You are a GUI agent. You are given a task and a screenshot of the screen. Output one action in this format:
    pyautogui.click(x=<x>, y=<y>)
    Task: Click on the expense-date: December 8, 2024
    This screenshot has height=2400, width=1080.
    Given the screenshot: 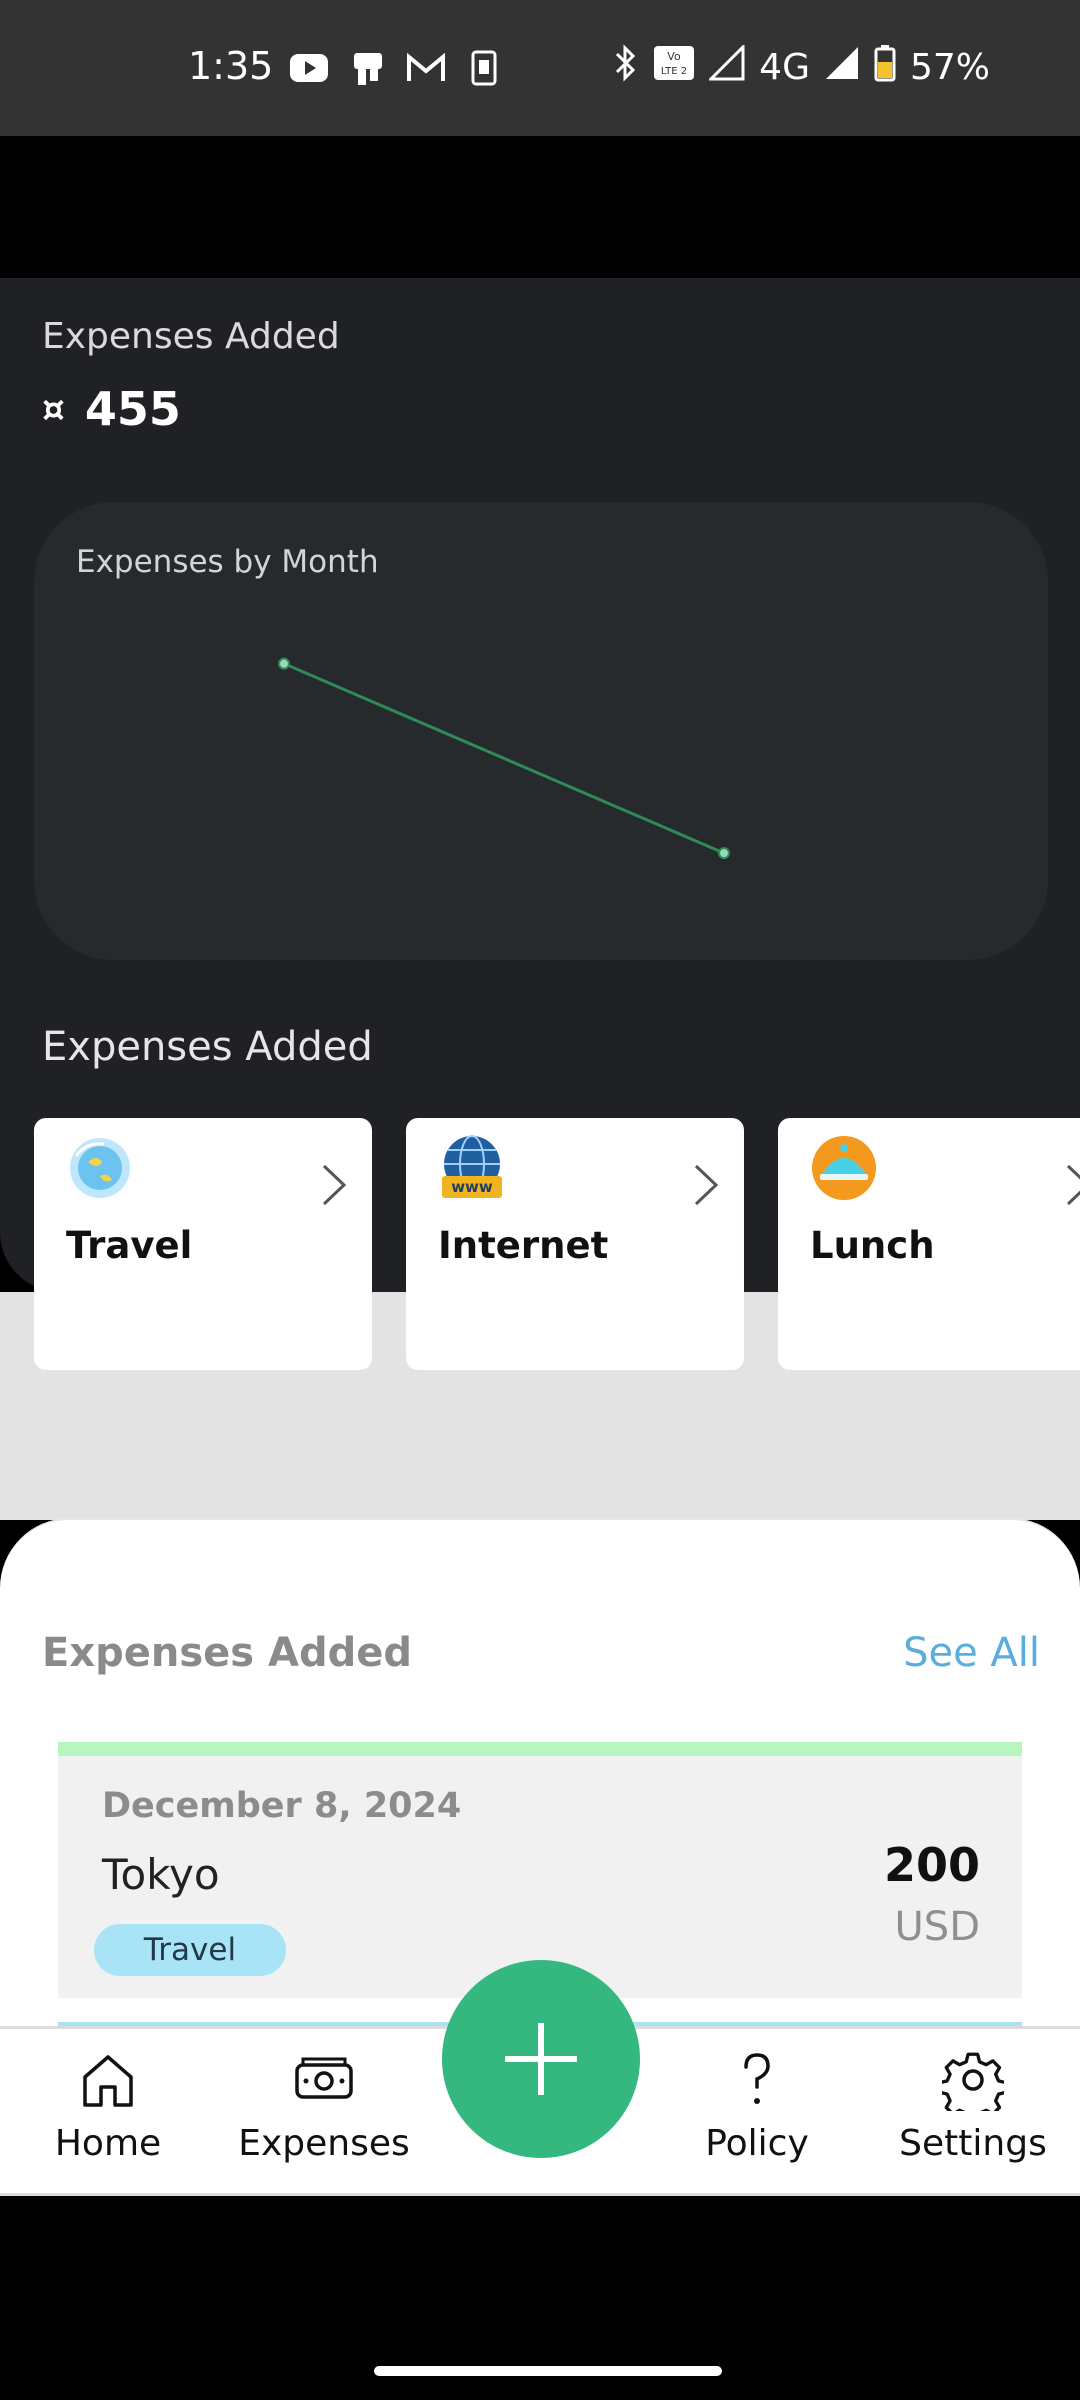 What is the action you would take?
    pyautogui.click(x=282, y=1806)
    